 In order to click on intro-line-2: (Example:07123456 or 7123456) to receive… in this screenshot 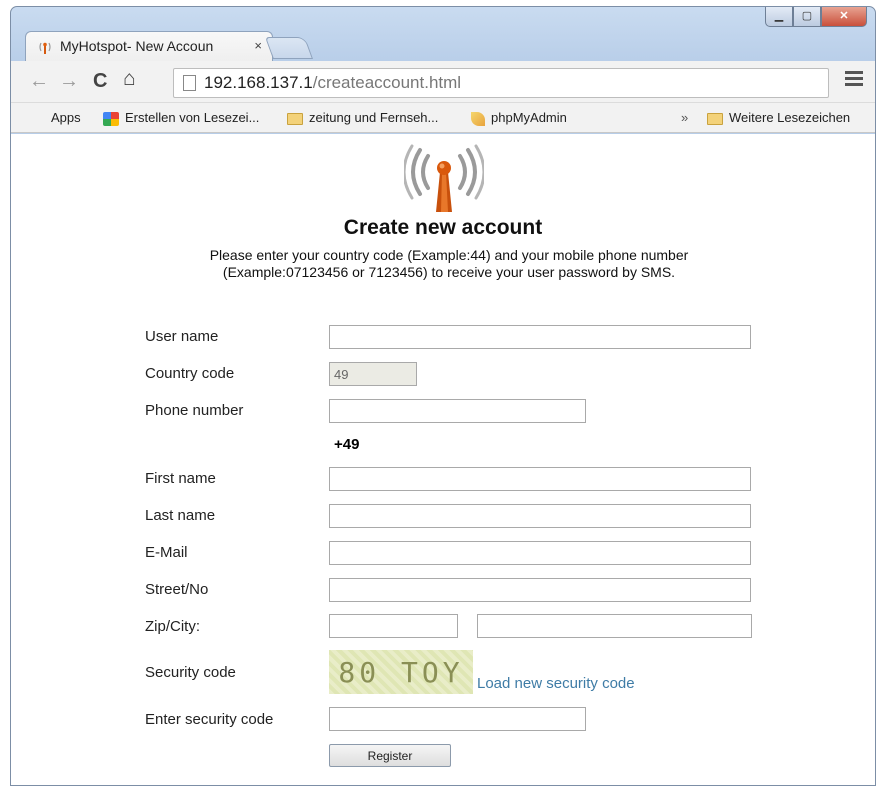, I will do `click(449, 272)`.